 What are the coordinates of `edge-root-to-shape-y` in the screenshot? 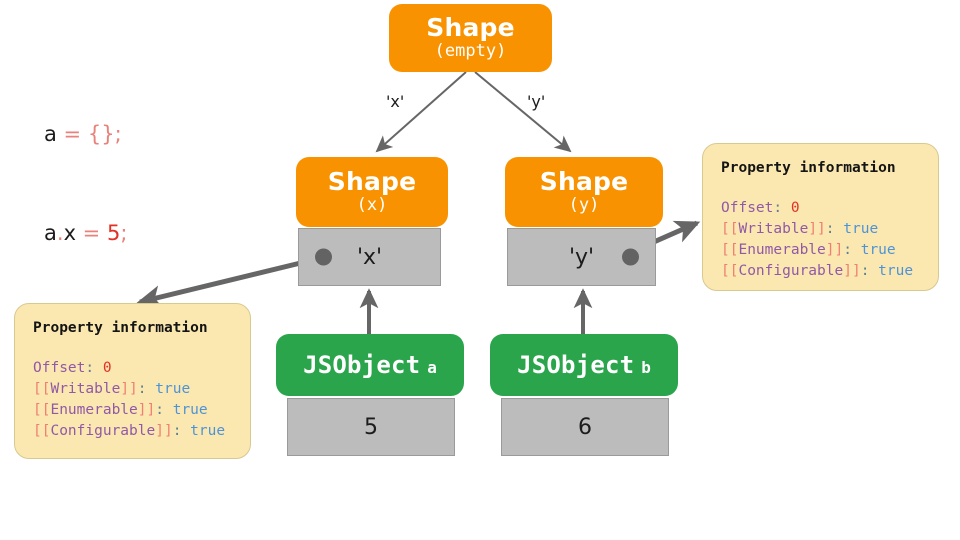 It's located at (523, 112).